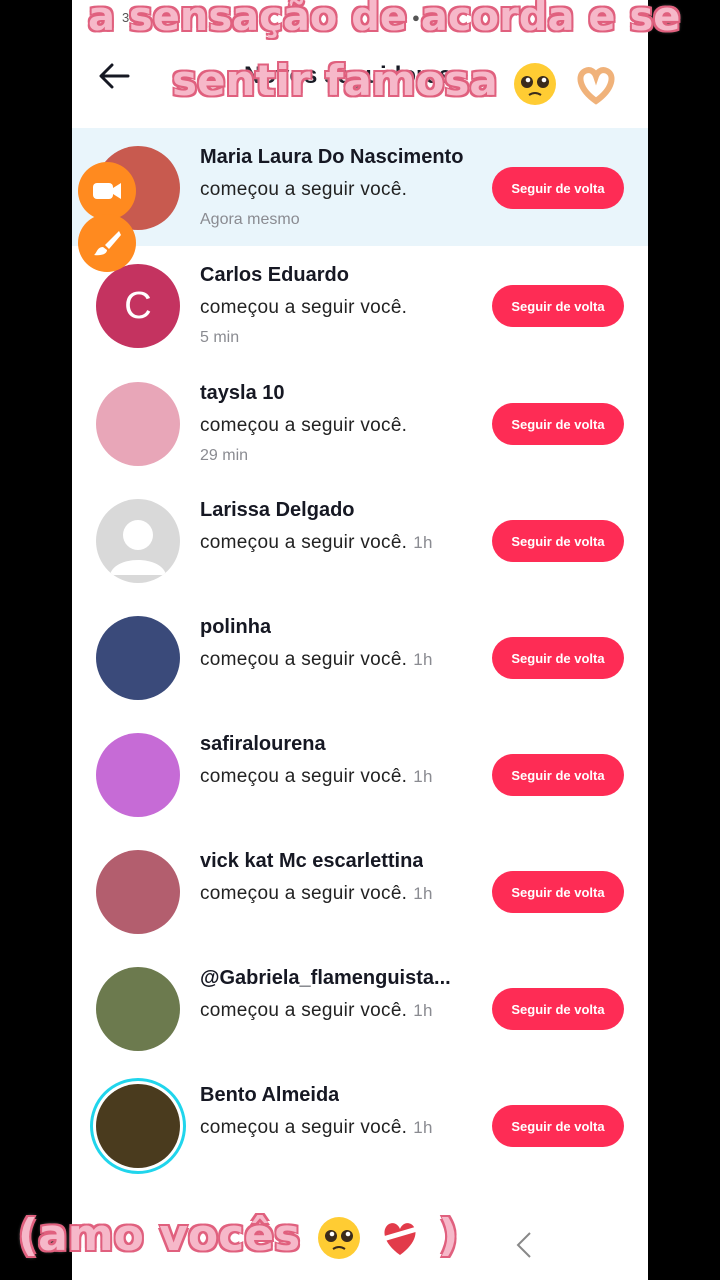 This screenshot has width=720, height=1280. What do you see at coordinates (263, 744) in the screenshot?
I see `username: safiralourena` at bounding box center [263, 744].